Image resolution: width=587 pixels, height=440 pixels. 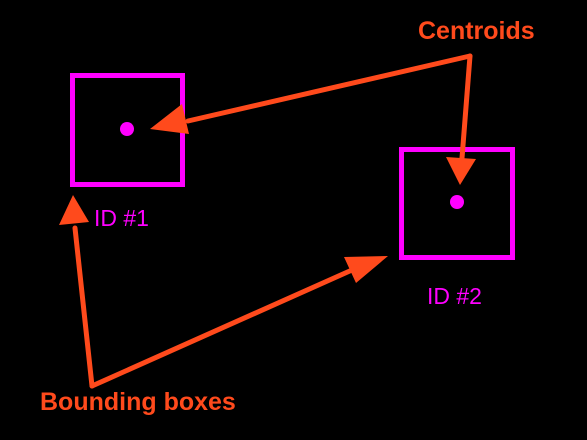 I want to click on arrow-box-2-head, so click(x=366, y=269).